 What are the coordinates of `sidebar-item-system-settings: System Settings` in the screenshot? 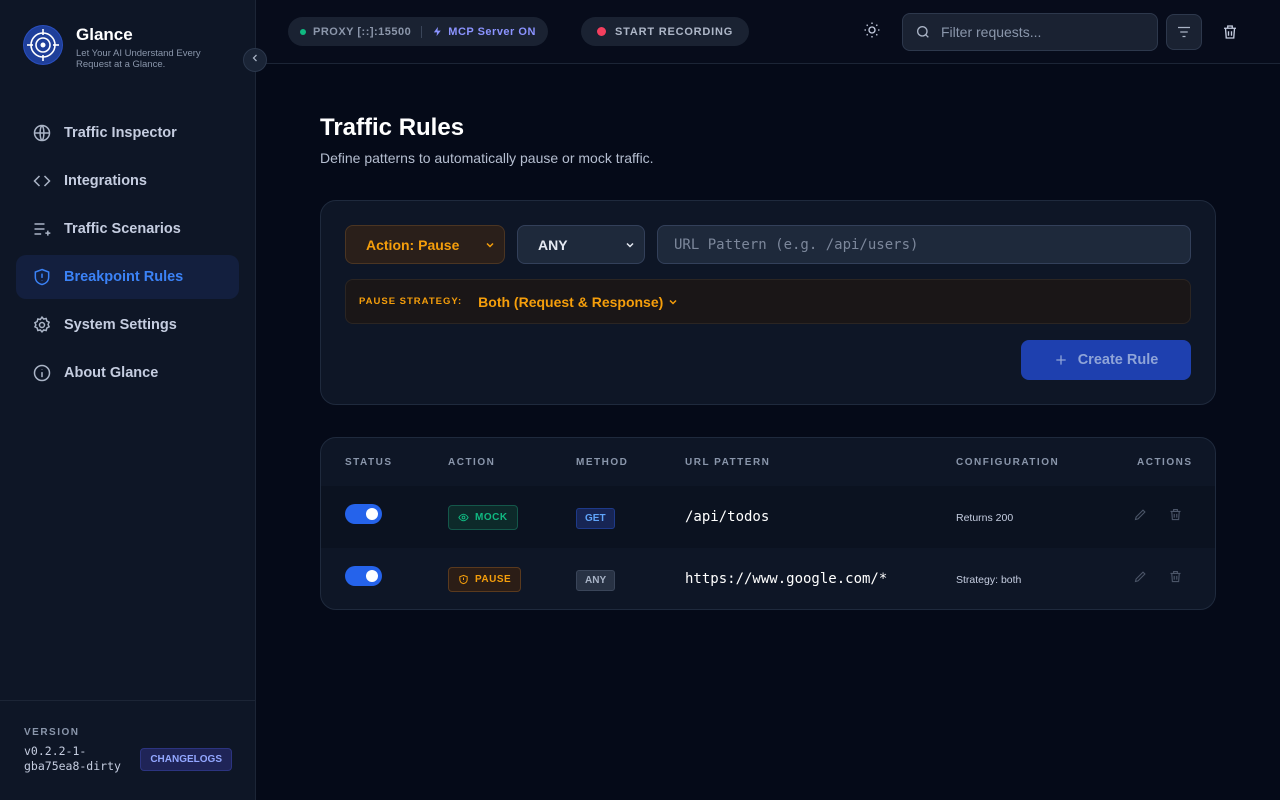 It's located at (127, 325).